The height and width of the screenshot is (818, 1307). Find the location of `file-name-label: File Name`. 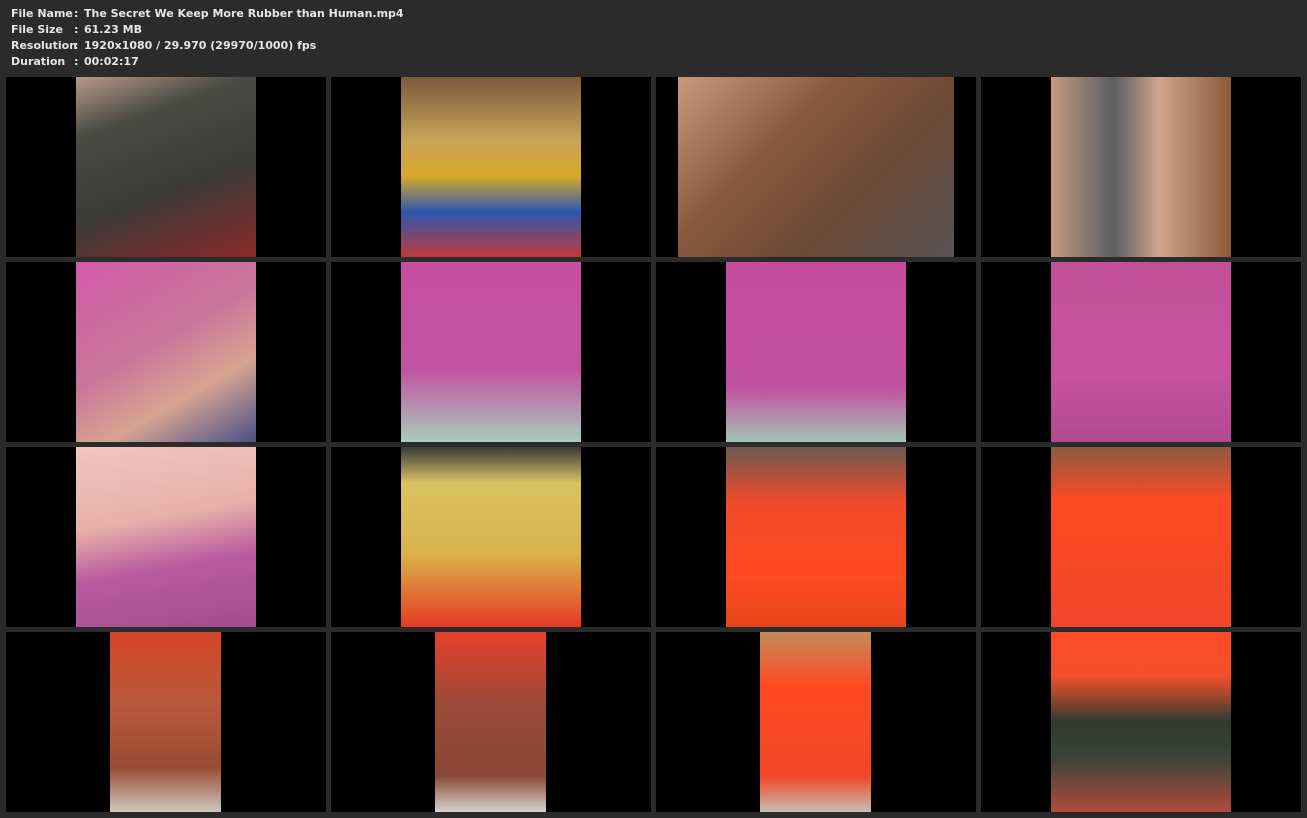

file-name-label: File Name is located at coordinates (42, 13).